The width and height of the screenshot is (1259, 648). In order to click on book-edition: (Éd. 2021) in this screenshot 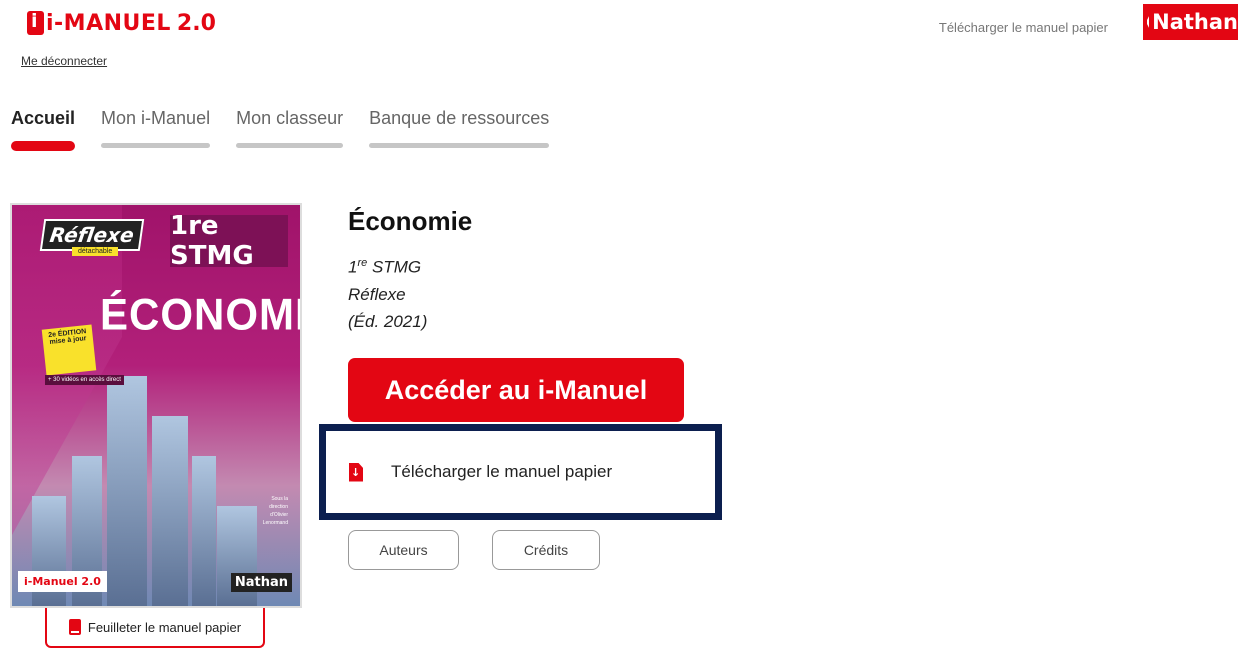, I will do `click(388, 321)`.